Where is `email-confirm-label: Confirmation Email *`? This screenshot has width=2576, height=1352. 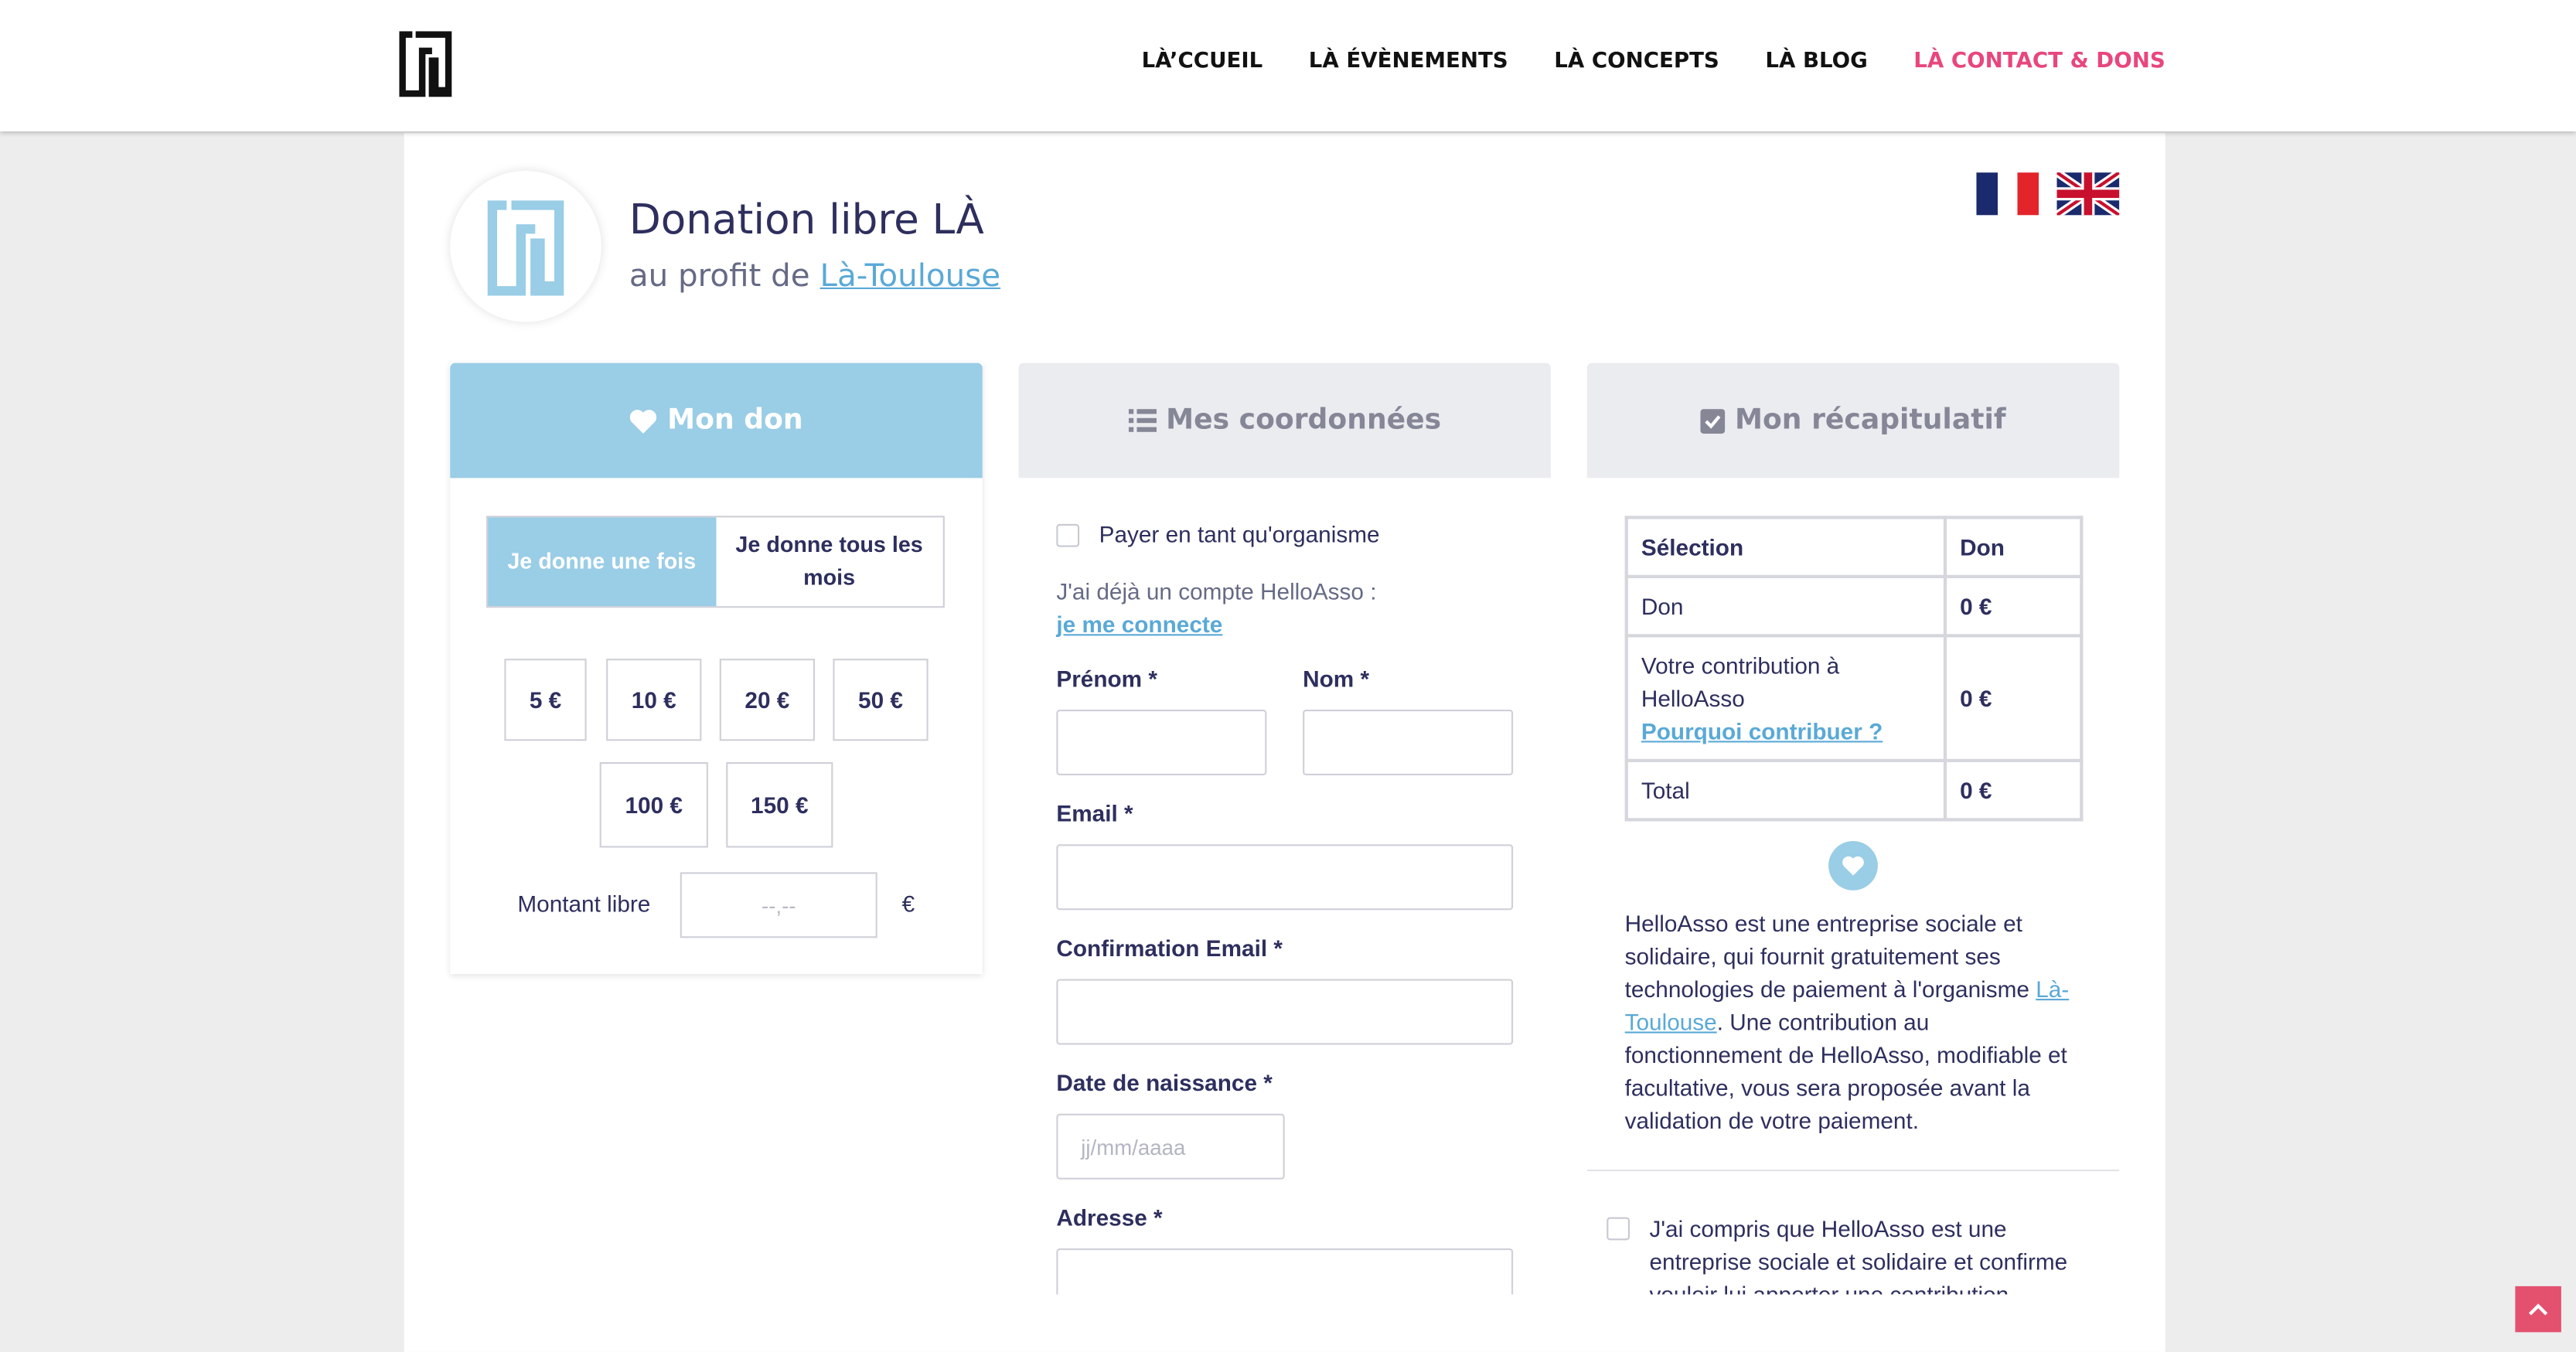 email-confirm-label: Confirmation Email * is located at coordinates (1169, 949).